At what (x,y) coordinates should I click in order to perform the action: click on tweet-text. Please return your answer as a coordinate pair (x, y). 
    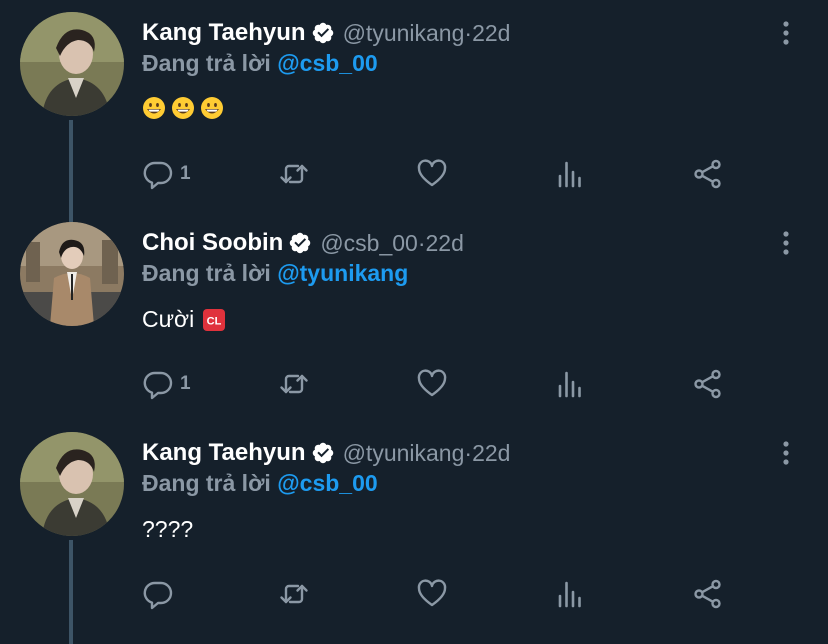
    Looking at the image, I should click on (185, 108).